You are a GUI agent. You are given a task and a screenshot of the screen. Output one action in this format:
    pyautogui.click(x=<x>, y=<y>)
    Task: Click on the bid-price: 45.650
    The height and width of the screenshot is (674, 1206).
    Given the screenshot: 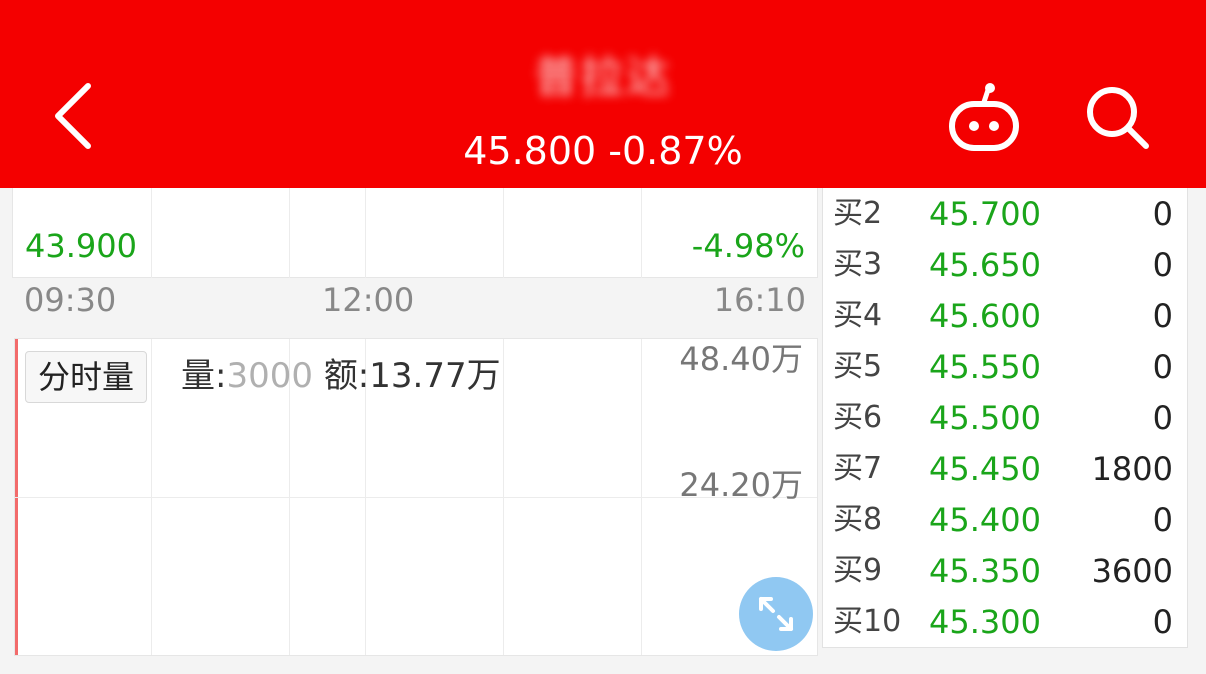 What is the action you would take?
    pyautogui.click(x=985, y=265)
    